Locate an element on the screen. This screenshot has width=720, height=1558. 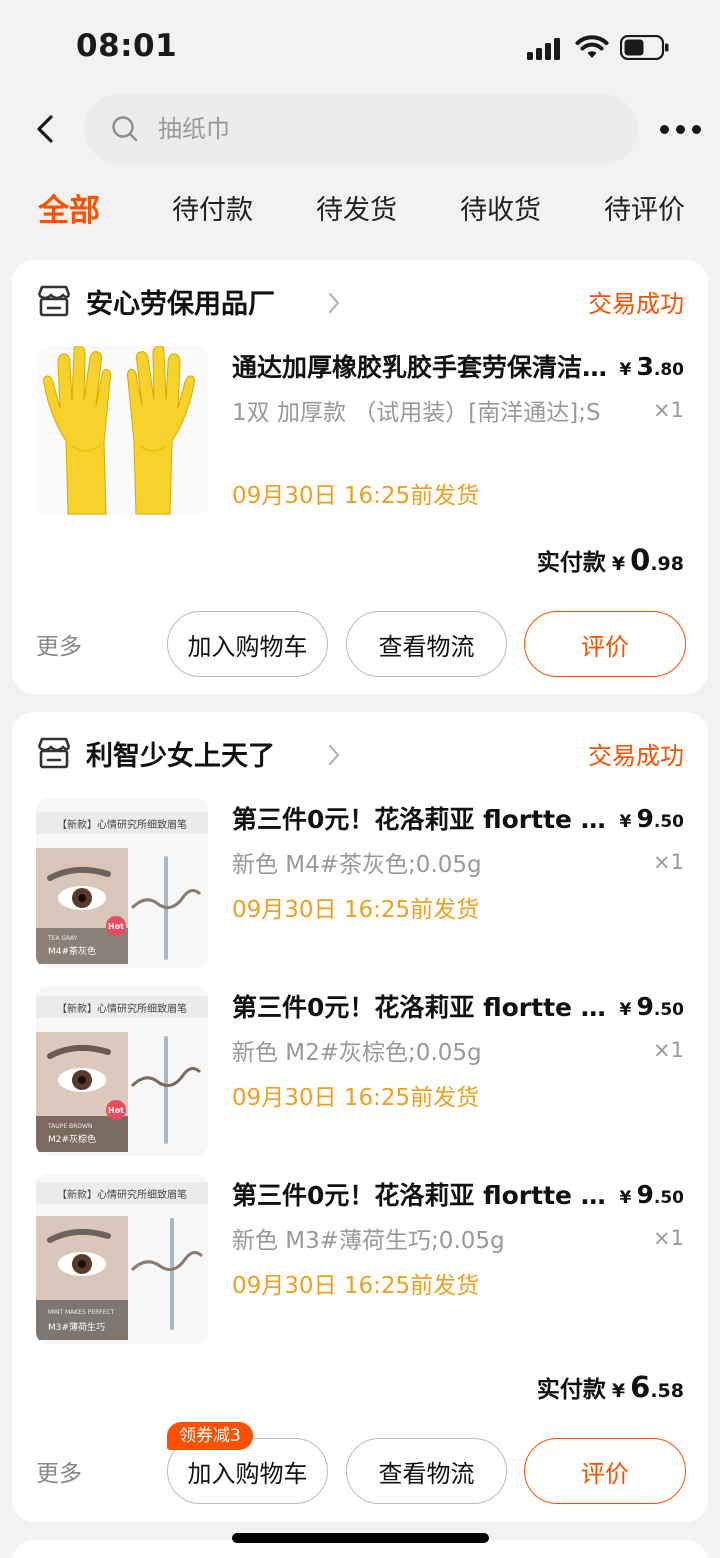
shop-header: 安心劳保用品厂 交易成功 is located at coordinates (360, 302).